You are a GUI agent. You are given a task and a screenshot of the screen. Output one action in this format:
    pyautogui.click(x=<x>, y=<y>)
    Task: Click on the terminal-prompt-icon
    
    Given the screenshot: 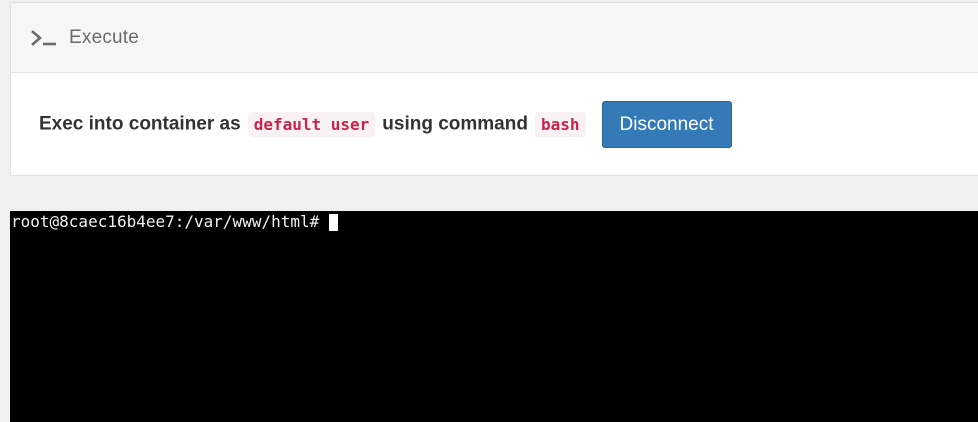 What is the action you would take?
    pyautogui.click(x=44, y=38)
    